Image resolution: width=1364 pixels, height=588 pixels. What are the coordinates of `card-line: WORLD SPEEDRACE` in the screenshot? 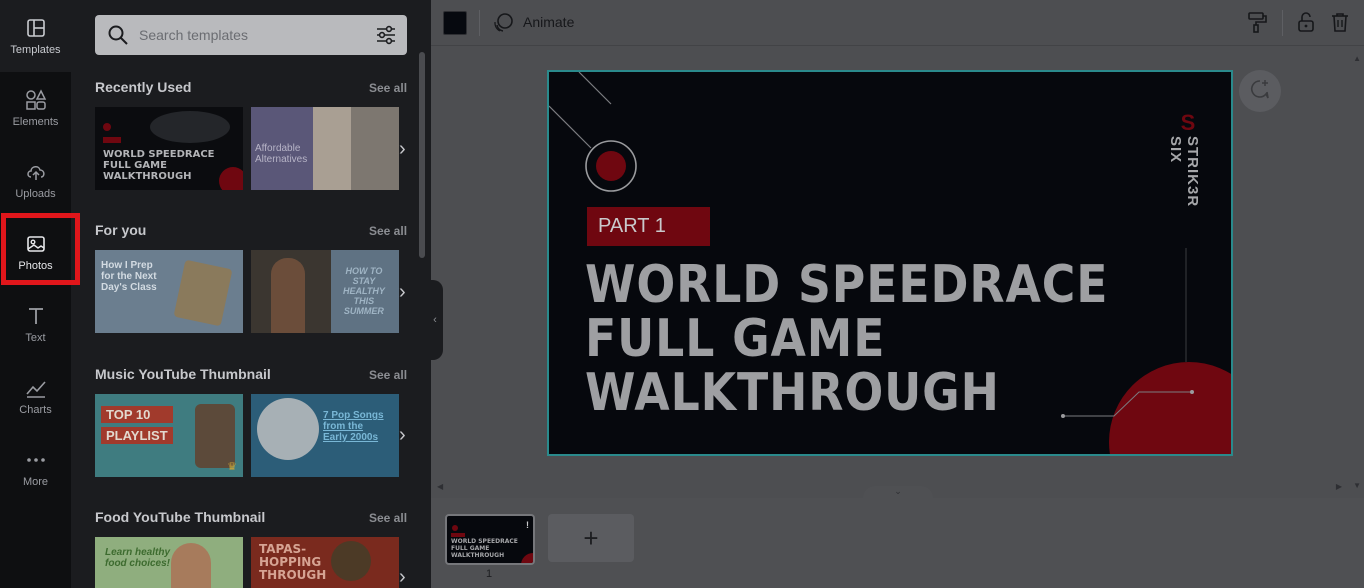 It's located at (159, 154).